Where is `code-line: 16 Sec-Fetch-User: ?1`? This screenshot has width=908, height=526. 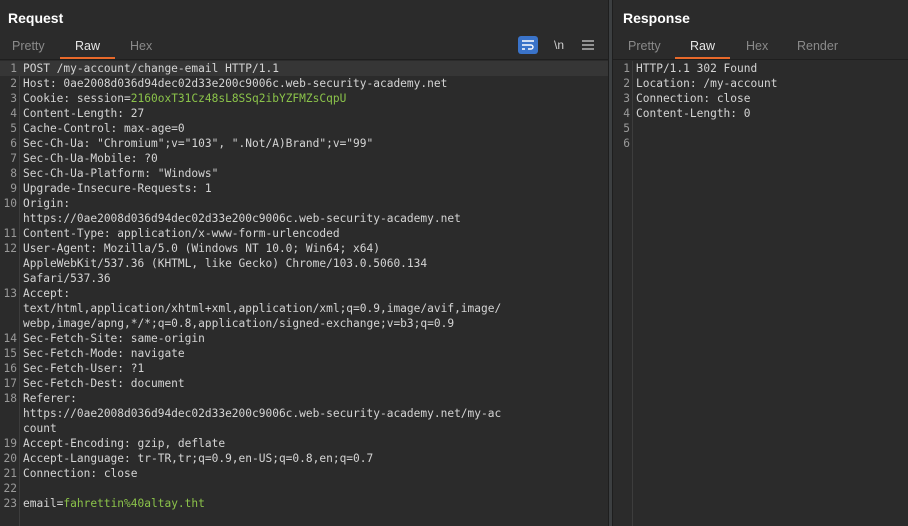 code-line: 16 Sec-Fetch-User: ?1 is located at coordinates (304, 368).